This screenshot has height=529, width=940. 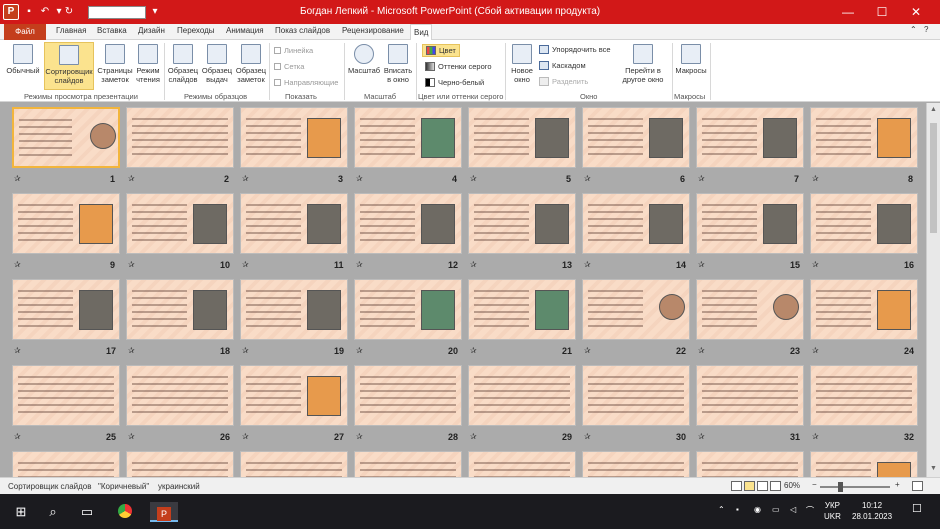 What do you see at coordinates (855, 487) in the screenshot?
I see `zoom-slider` at bounding box center [855, 487].